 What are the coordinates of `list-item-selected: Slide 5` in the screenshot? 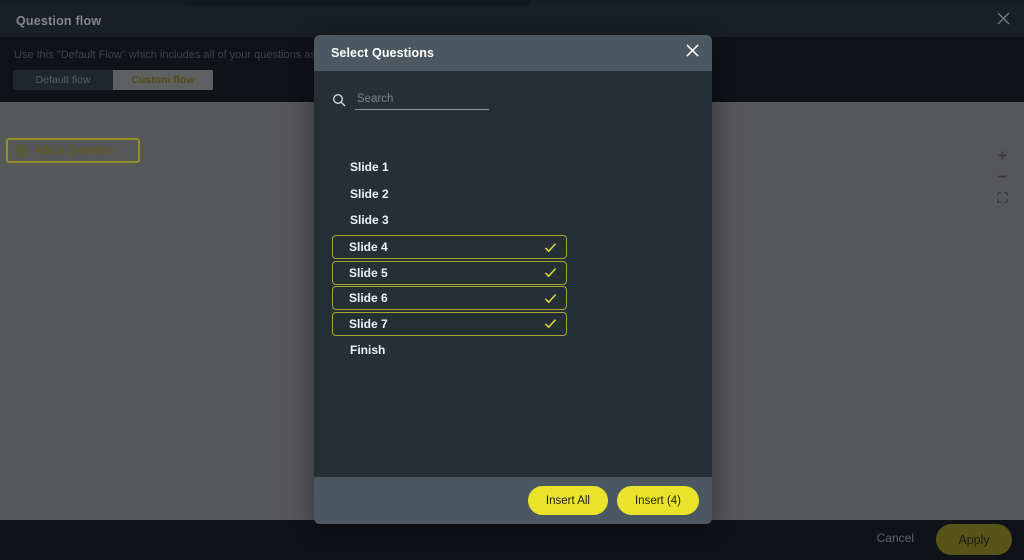 It's located at (449, 272).